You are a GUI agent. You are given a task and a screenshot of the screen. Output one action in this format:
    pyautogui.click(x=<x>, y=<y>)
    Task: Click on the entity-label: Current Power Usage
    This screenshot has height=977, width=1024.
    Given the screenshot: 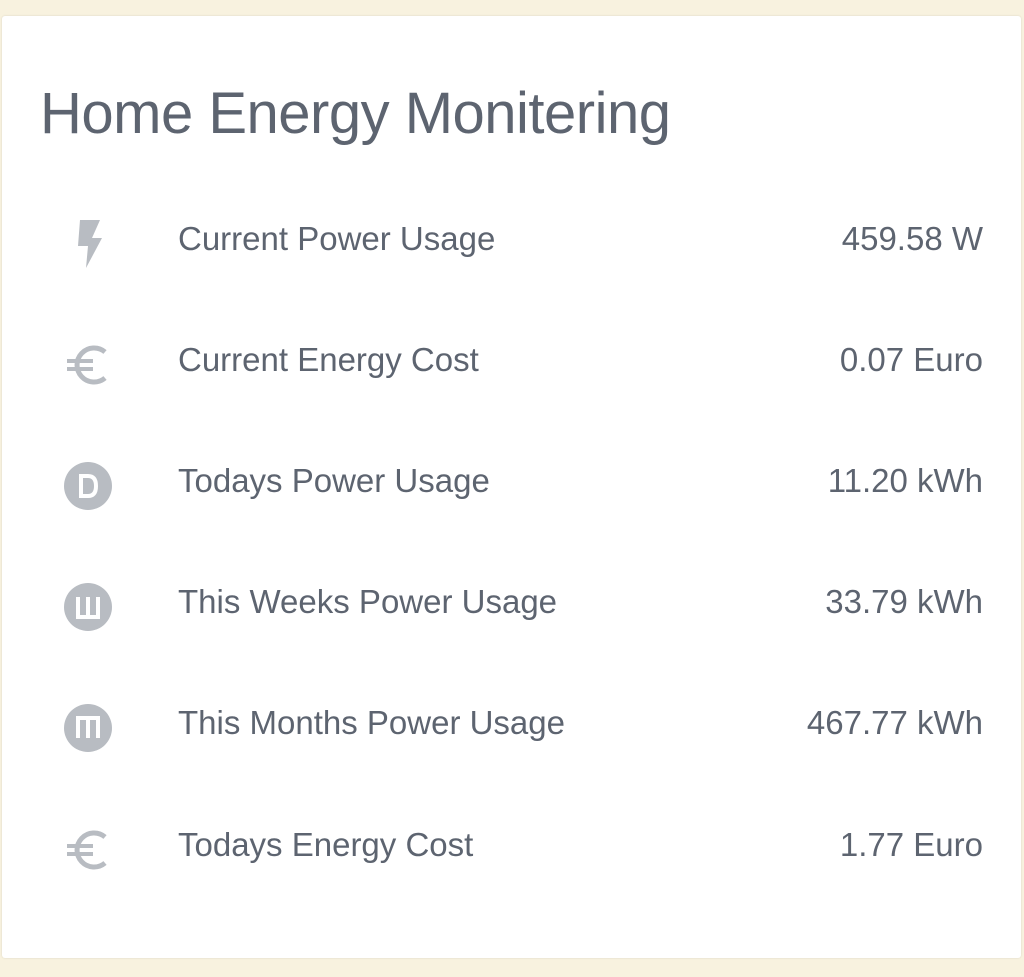 What is the action you would take?
    pyautogui.click(x=337, y=238)
    